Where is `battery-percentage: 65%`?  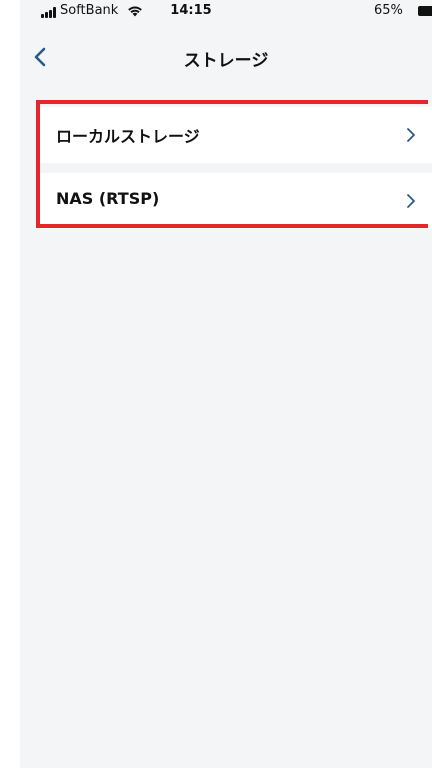
battery-percentage: 65% is located at coordinates (388, 10).